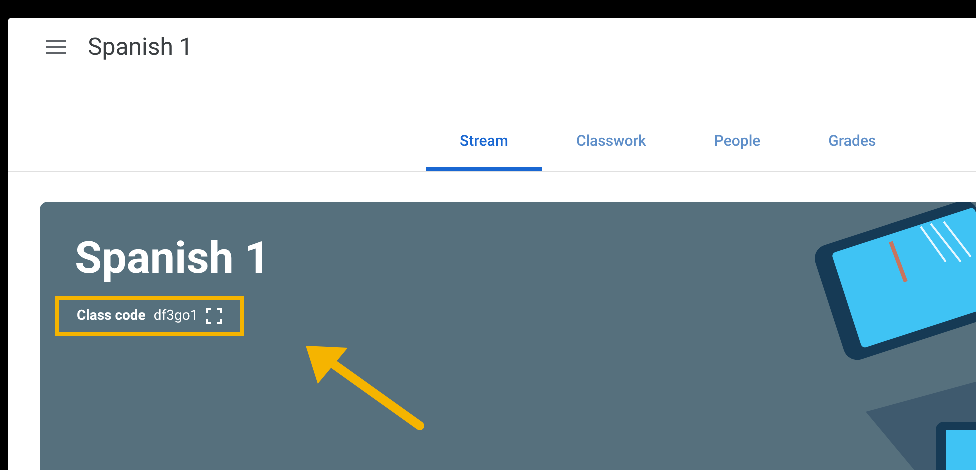  What do you see at coordinates (737, 143) in the screenshot?
I see `tab: People` at bounding box center [737, 143].